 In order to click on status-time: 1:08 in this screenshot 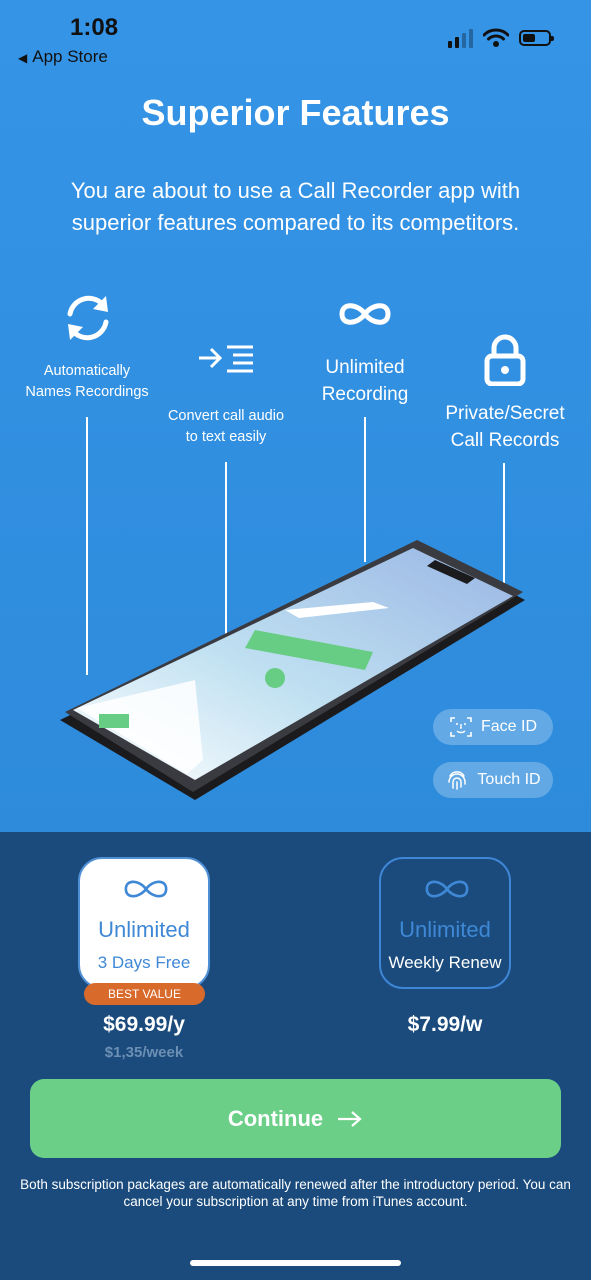, I will do `click(94, 27)`.